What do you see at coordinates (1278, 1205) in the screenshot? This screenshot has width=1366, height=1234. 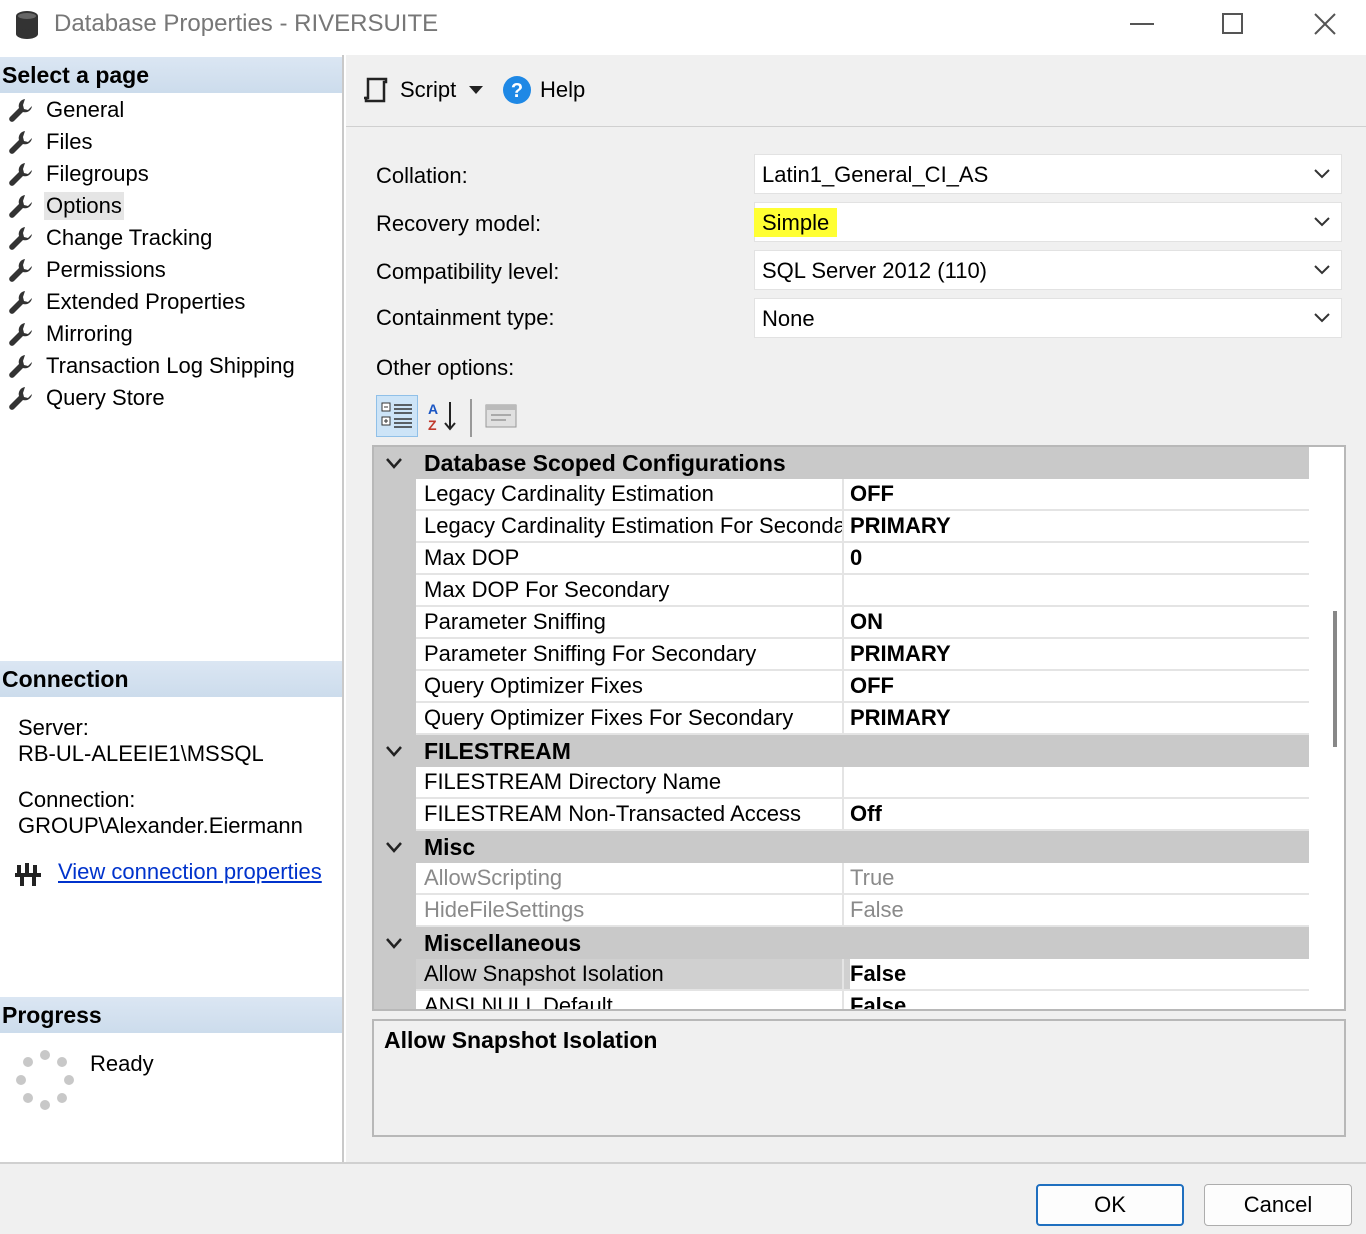 I see `cancel-button: Cancel` at bounding box center [1278, 1205].